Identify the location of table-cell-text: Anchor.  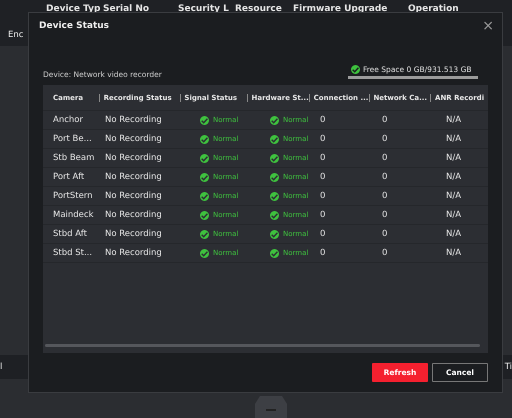
(68, 120).